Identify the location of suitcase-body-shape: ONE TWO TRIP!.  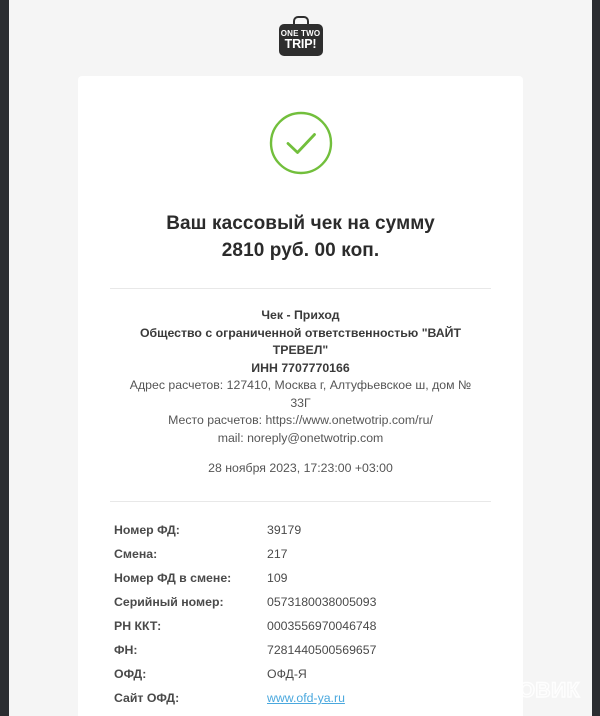
(300, 40).